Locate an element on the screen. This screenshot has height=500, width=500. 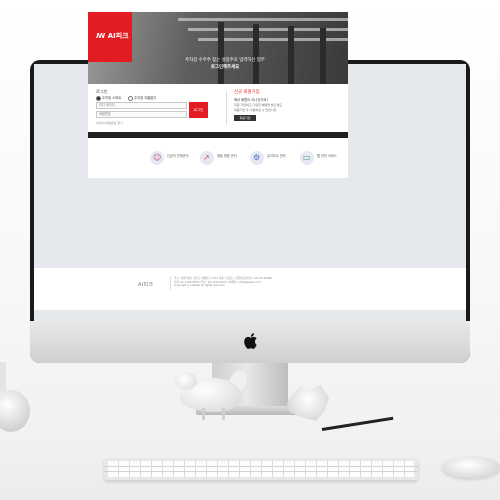
keyboard is located at coordinates (261, 469).